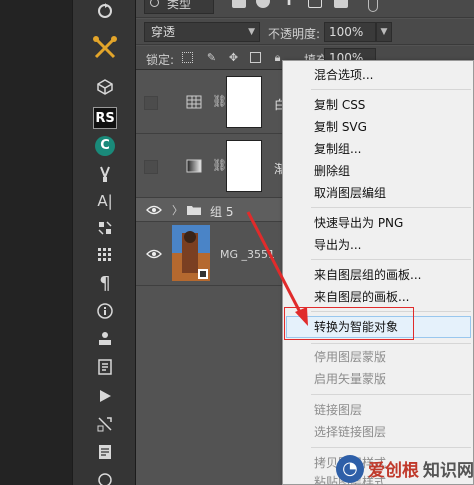  What do you see at coordinates (255, 57) in the screenshot?
I see `lock-artboard-icon` at bounding box center [255, 57].